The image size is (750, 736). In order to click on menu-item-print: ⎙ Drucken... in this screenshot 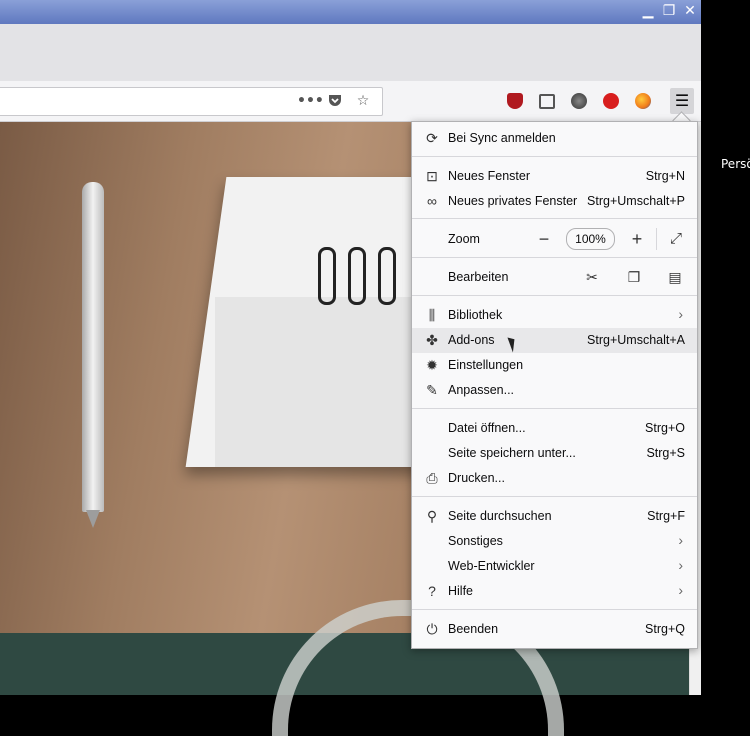, I will do `click(554, 478)`.